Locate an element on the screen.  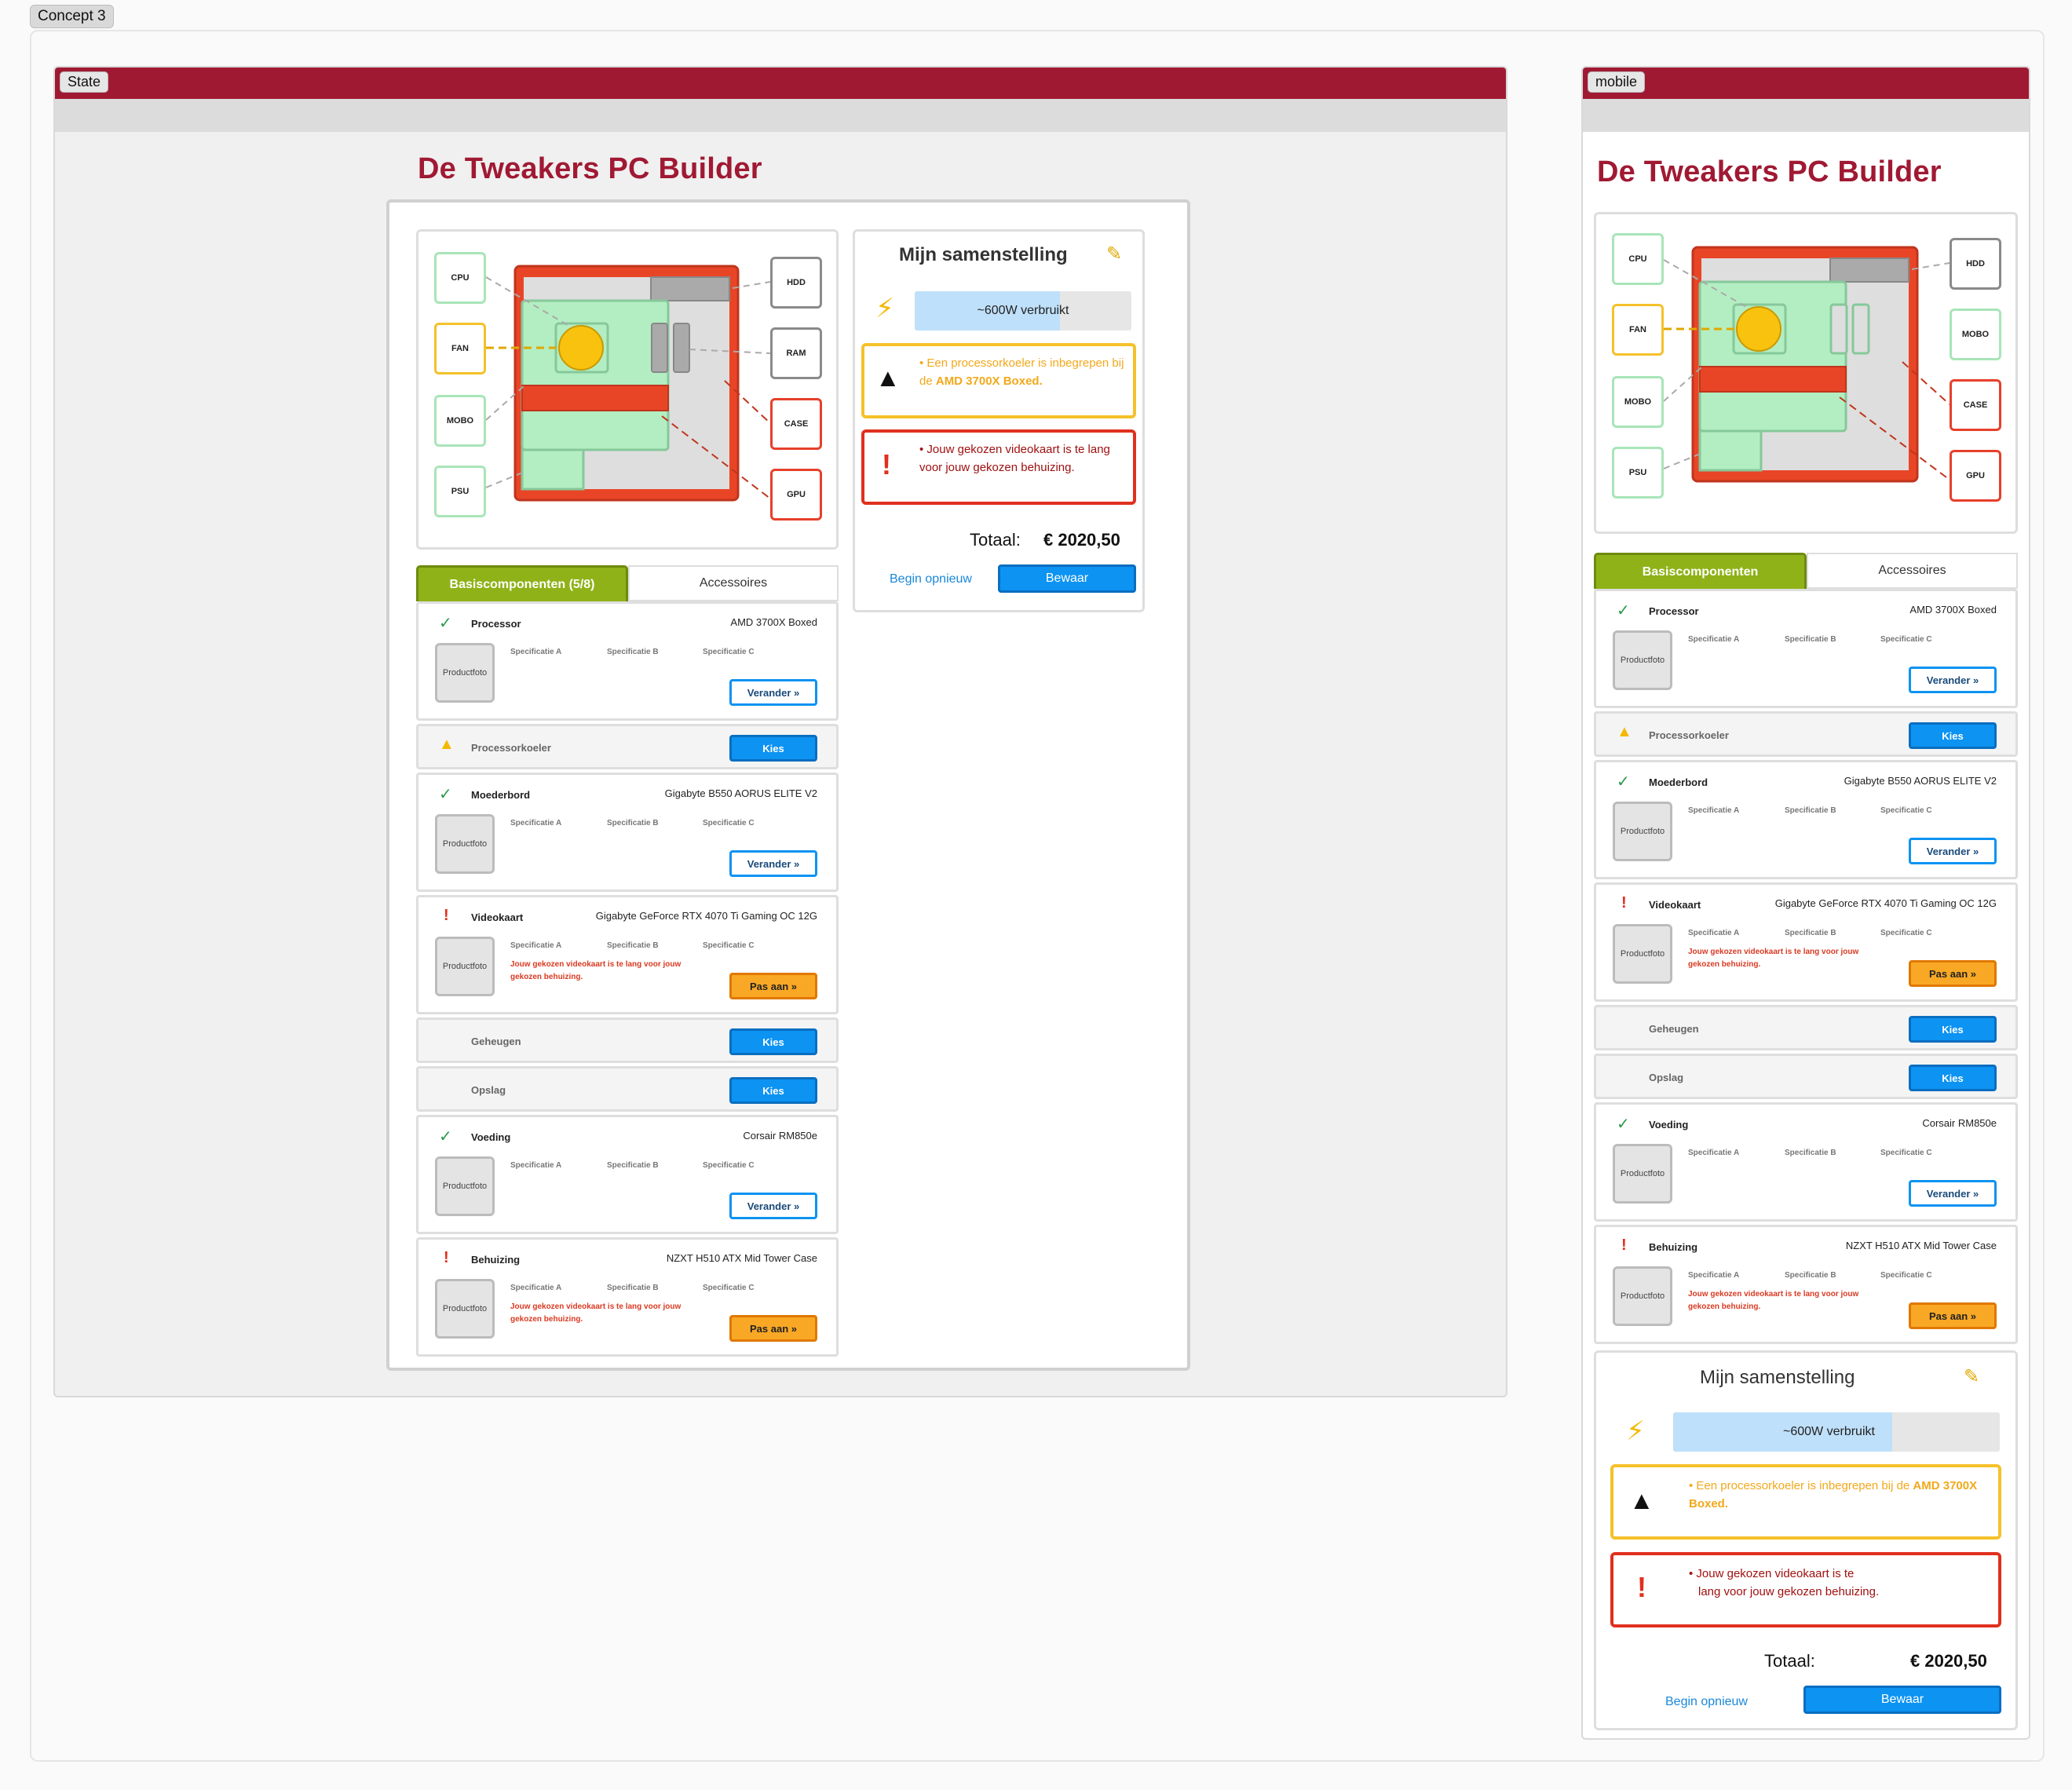
error-text-line-2: lang voor jouw gekozen behuizing. is located at coordinates (1789, 1591).